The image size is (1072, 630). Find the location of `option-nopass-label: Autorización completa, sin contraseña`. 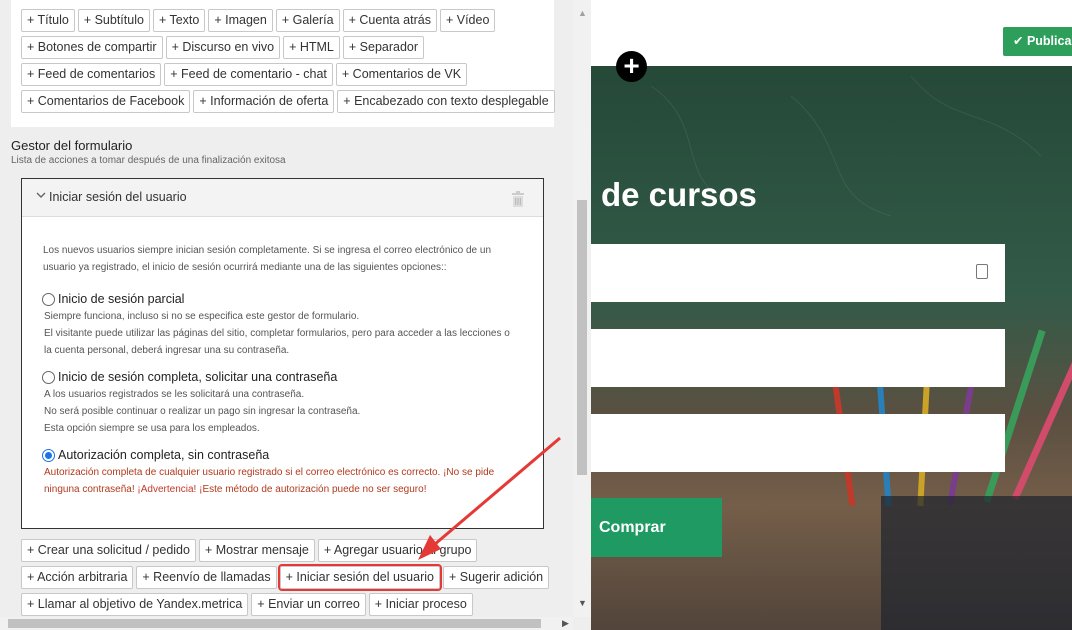

option-nopass-label: Autorización completa, sin contraseña is located at coordinates (163, 455).